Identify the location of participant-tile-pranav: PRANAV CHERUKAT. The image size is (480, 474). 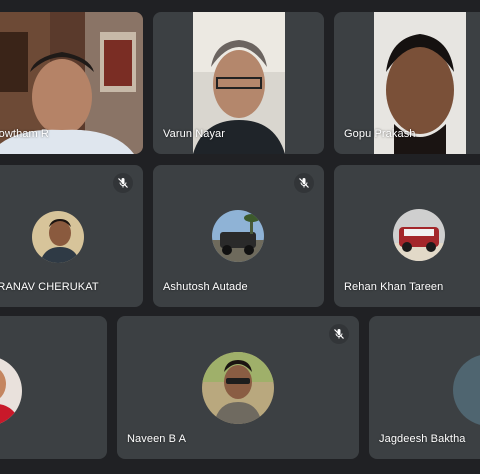
(71, 236).